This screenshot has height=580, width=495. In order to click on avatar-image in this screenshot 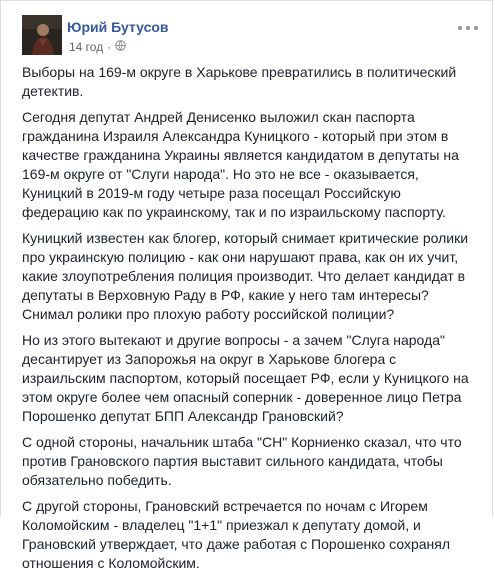, I will do `click(42, 35)`.